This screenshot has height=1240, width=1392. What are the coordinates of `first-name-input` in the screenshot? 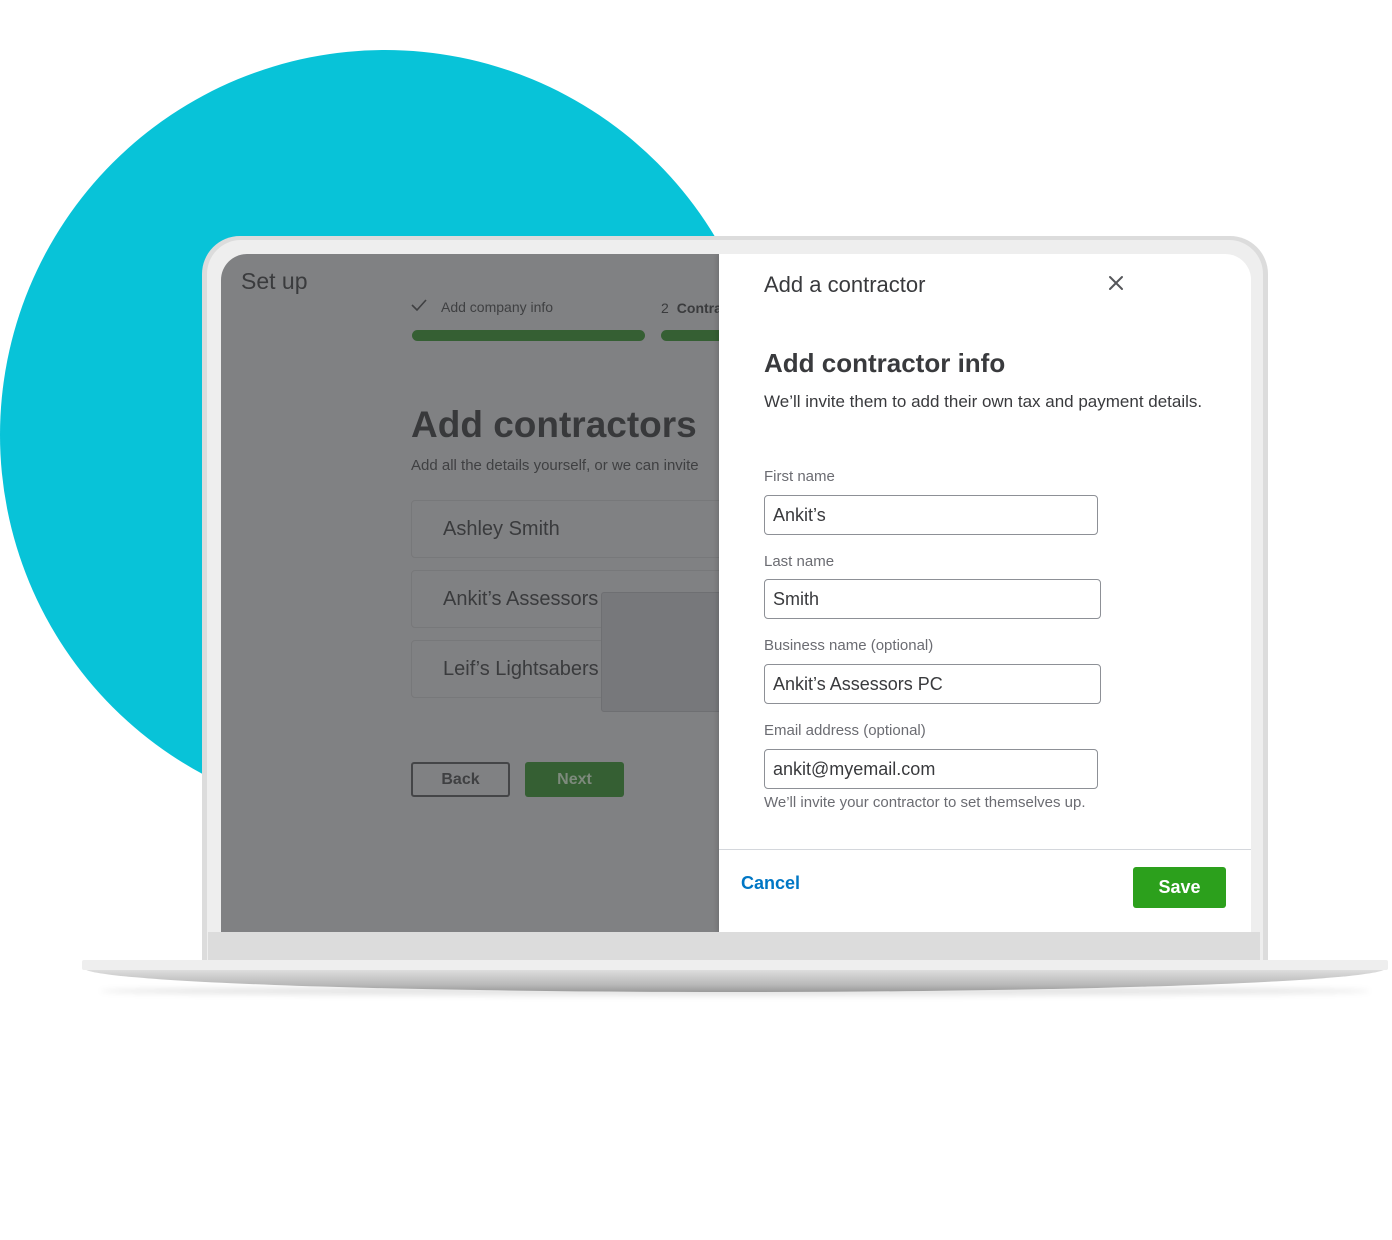 It's located at (931, 515).